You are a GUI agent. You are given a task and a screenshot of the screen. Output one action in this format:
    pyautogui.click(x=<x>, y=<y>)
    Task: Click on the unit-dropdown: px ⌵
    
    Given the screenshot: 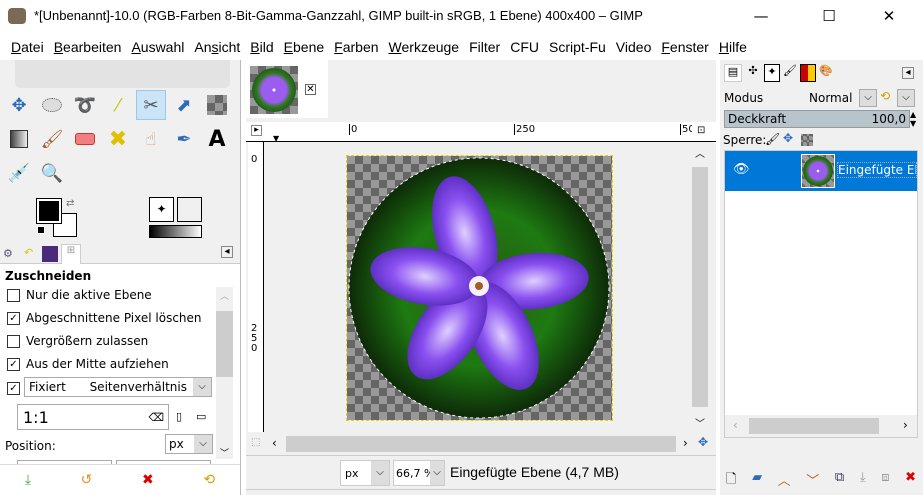 What is the action you would take?
    pyautogui.click(x=365, y=473)
    